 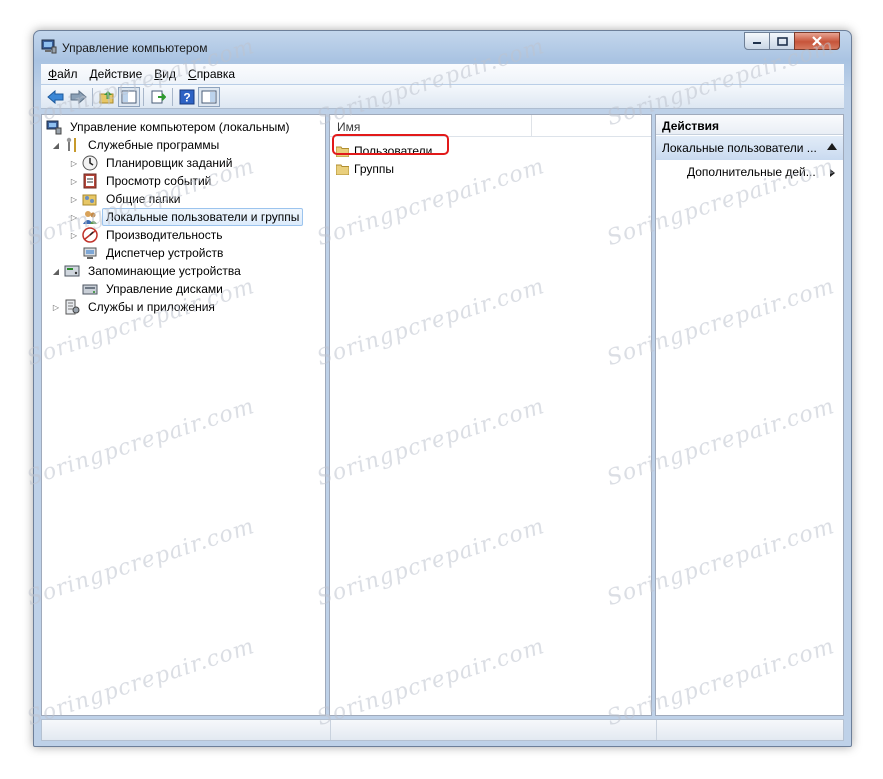 I want to click on maximize-button, so click(x=782, y=41).